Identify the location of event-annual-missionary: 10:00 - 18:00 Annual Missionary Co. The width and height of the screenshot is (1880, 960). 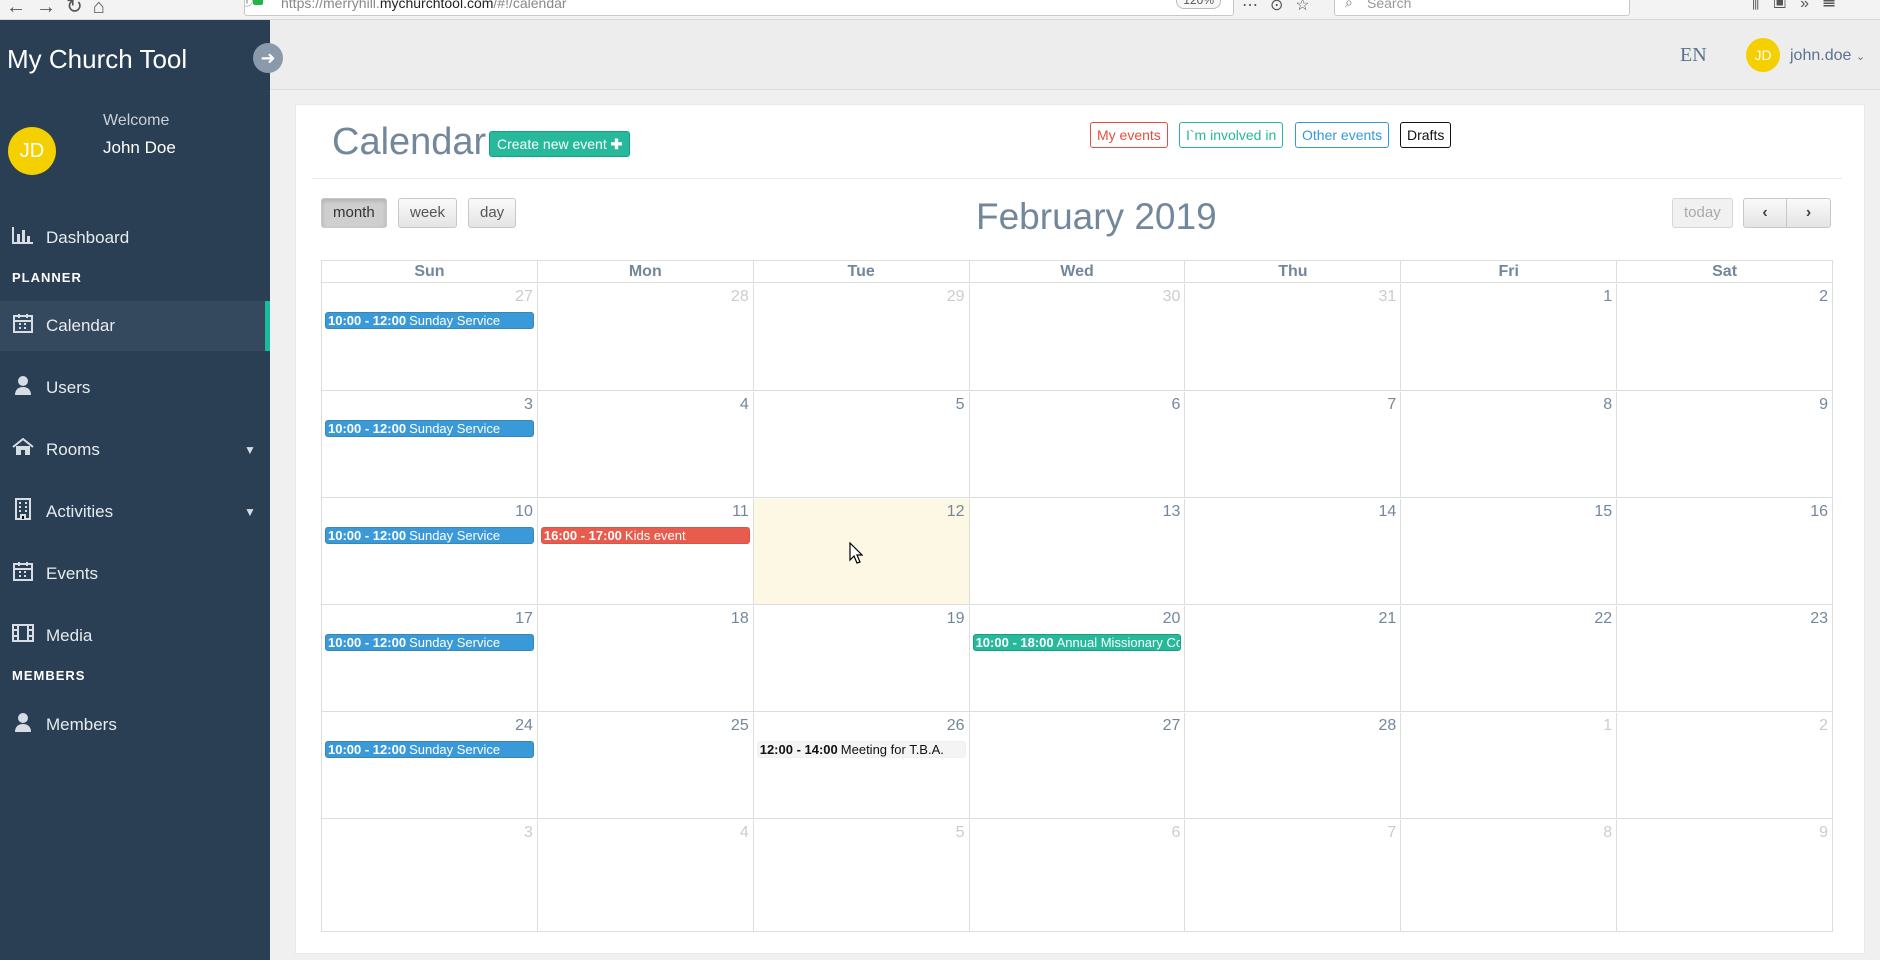
(1077, 642).